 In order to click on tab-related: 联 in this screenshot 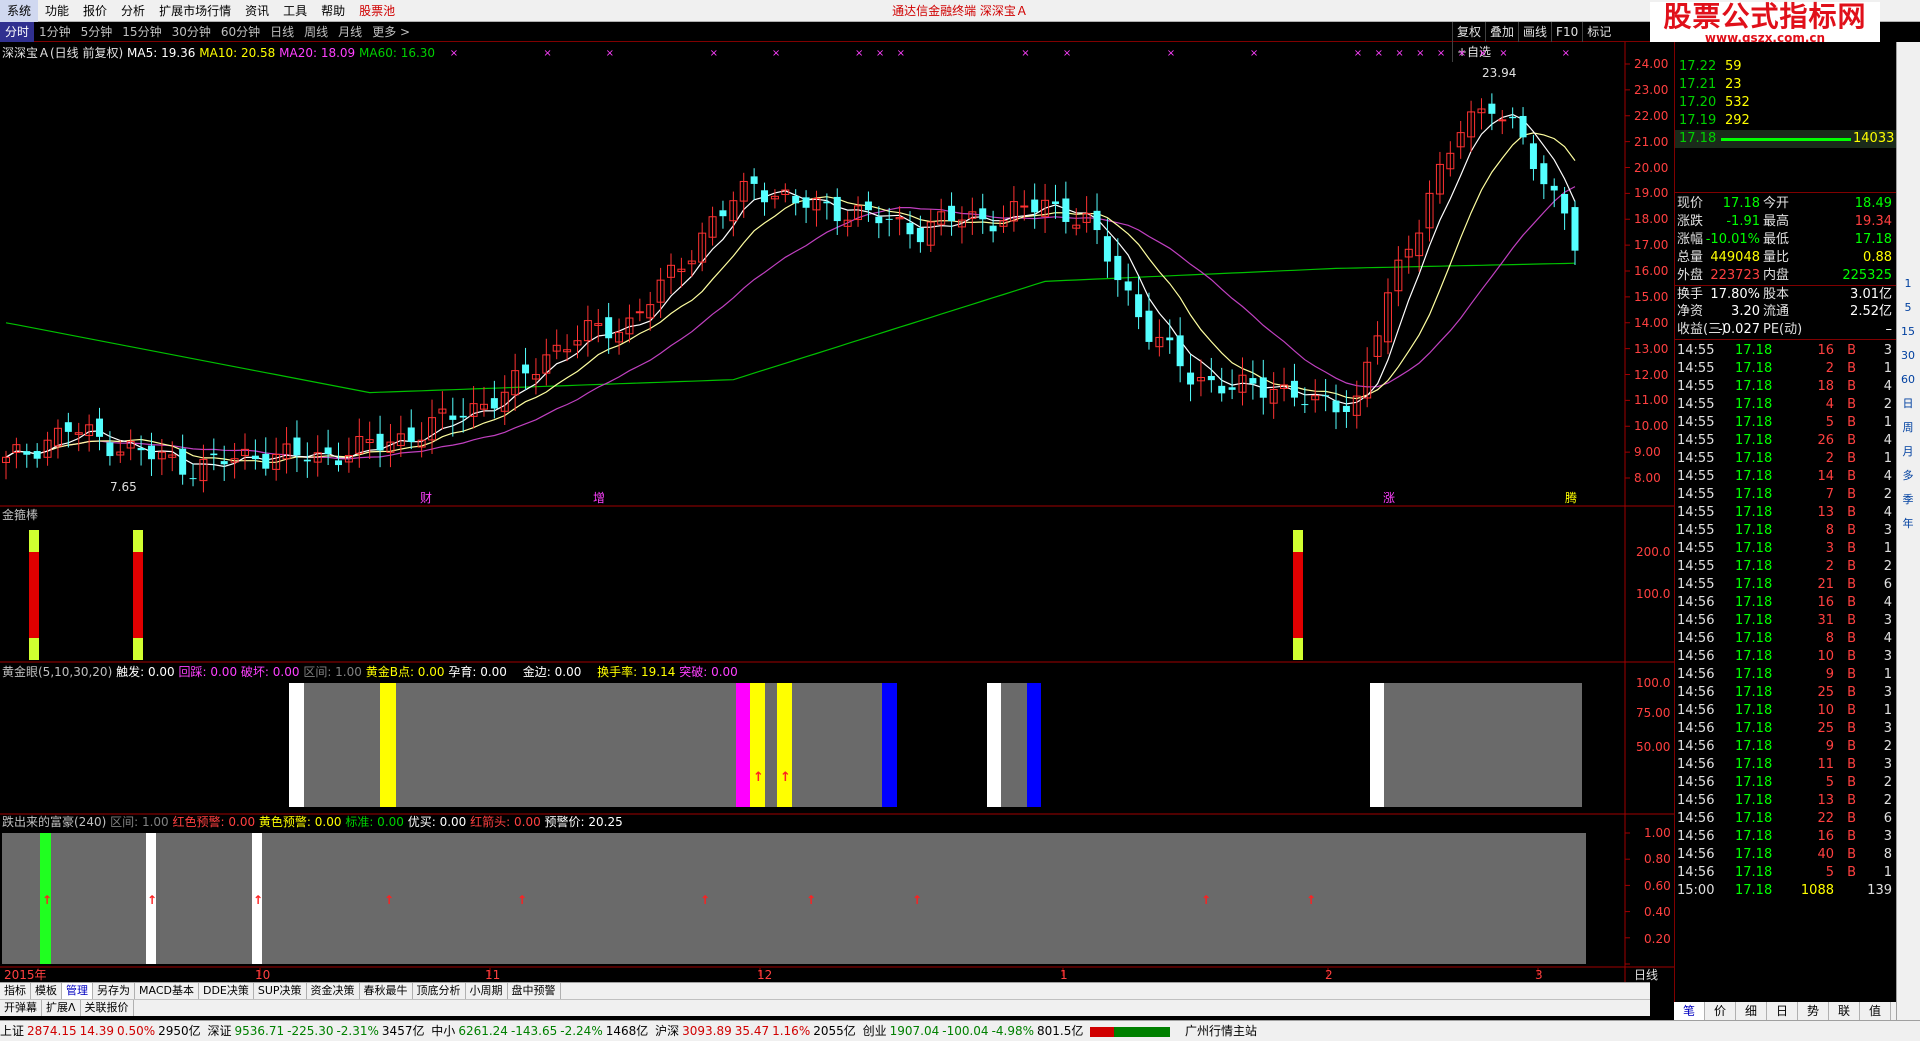, I will do `click(1844, 1011)`.